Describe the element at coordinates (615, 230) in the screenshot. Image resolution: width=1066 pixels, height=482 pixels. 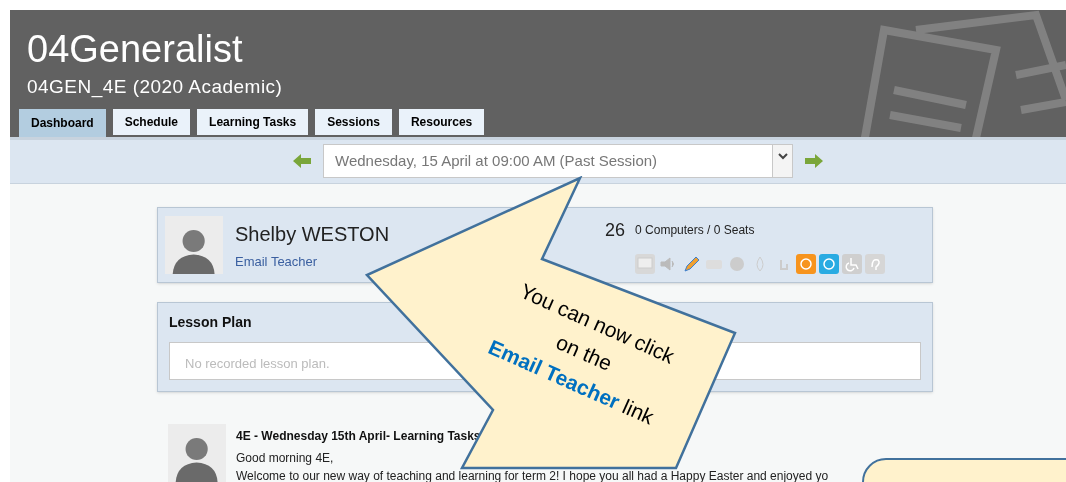
I see `room-number: 26` at that location.